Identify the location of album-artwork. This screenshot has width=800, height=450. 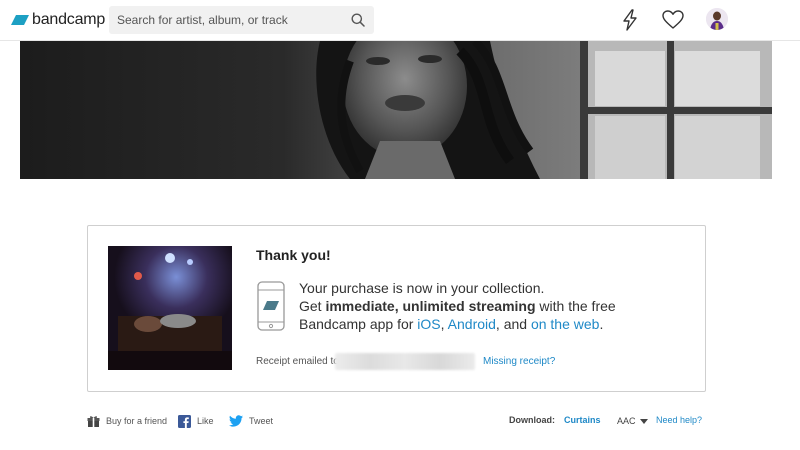
(170, 308).